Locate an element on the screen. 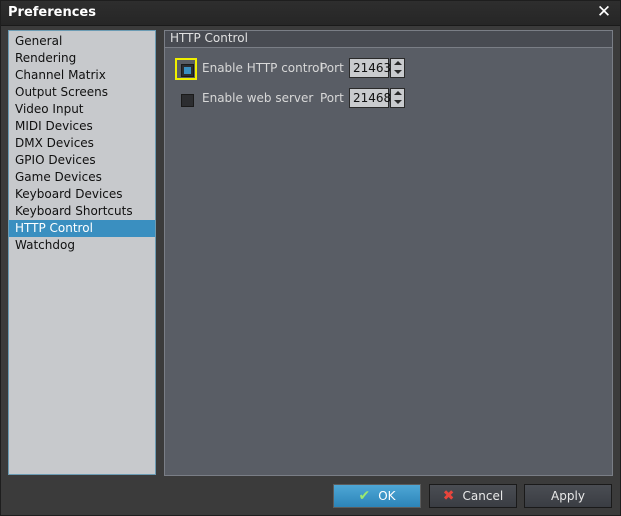 This screenshot has height=516, width=621. ok-button: ✔ OK is located at coordinates (377, 496).